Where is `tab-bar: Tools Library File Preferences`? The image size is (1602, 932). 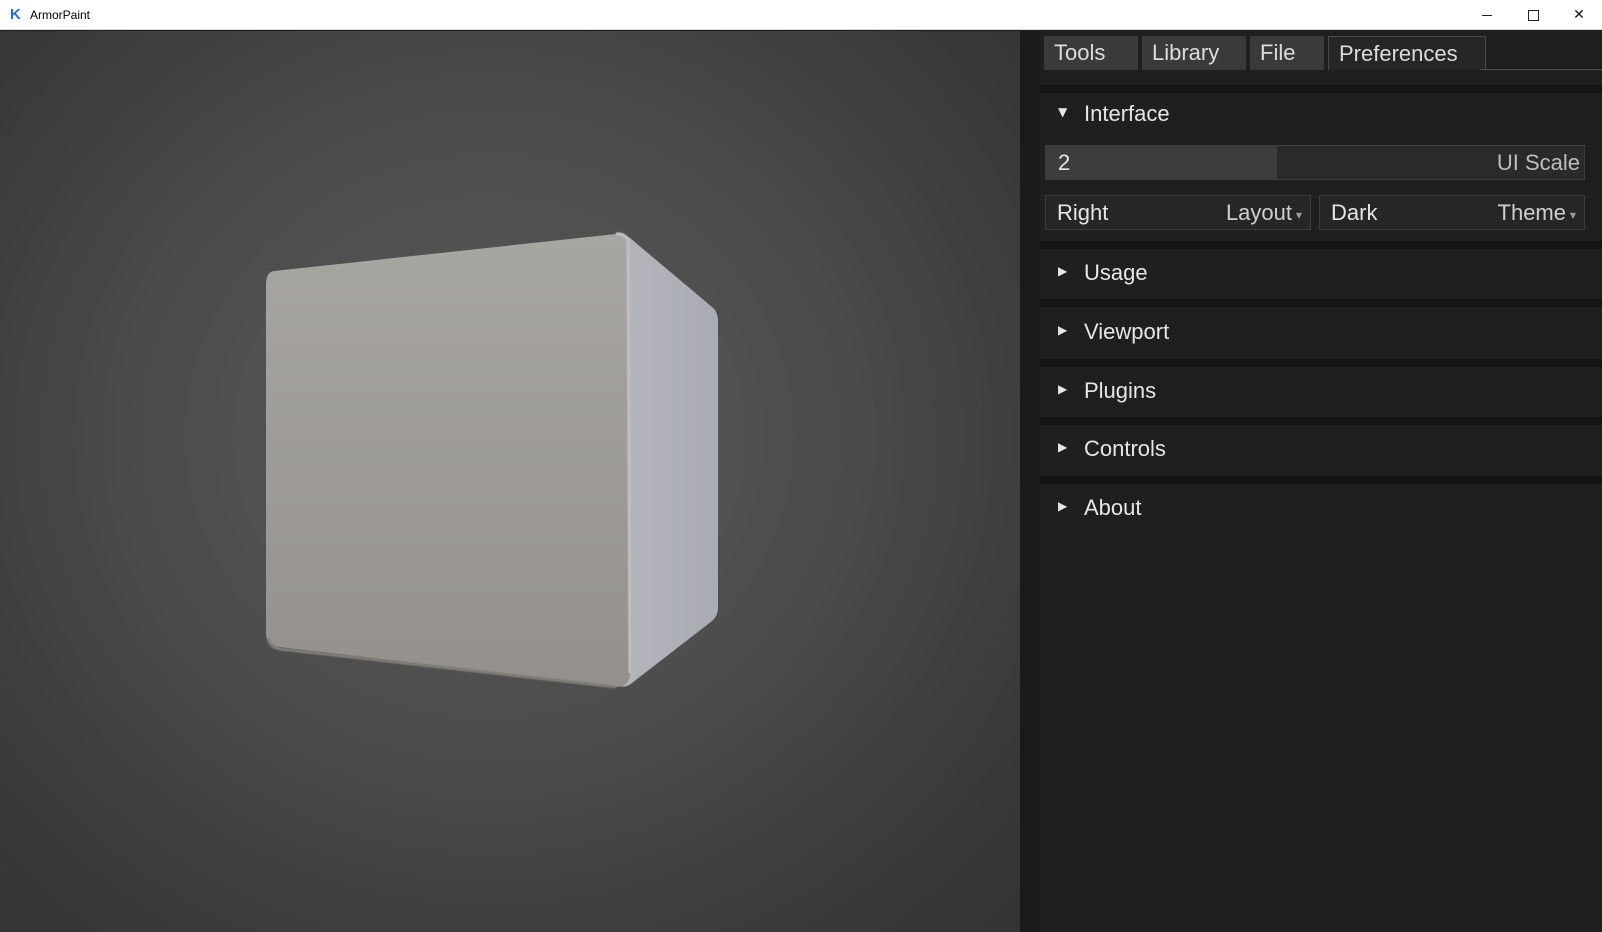 tab-bar: Tools Library File Preferences is located at coordinates (1321, 55).